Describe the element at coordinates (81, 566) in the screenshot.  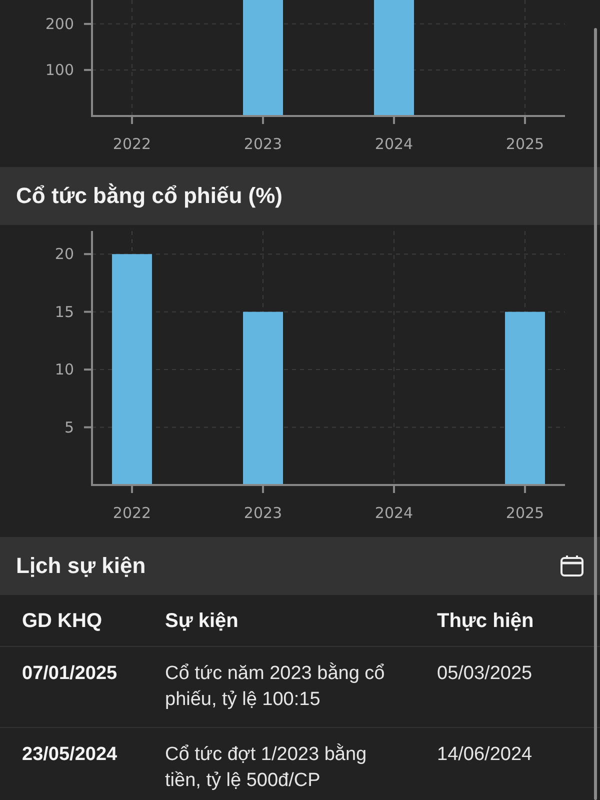
I see `section-title: Lịch sự kiện` at that location.